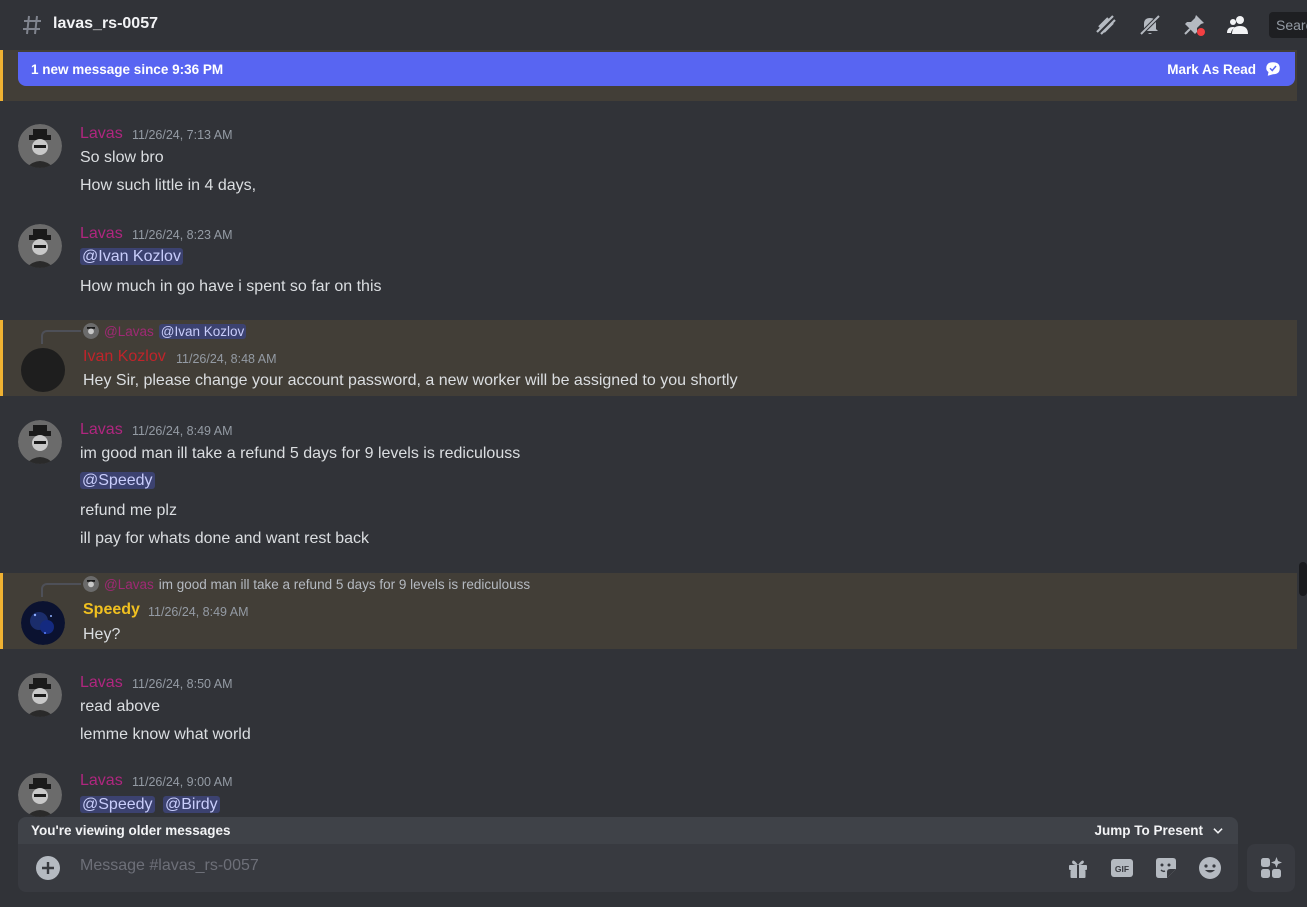  What do you see at coordinates (165, 734) in the screenshot?
I see `message-text: lemme know what world` at bounding box center [165, 734].